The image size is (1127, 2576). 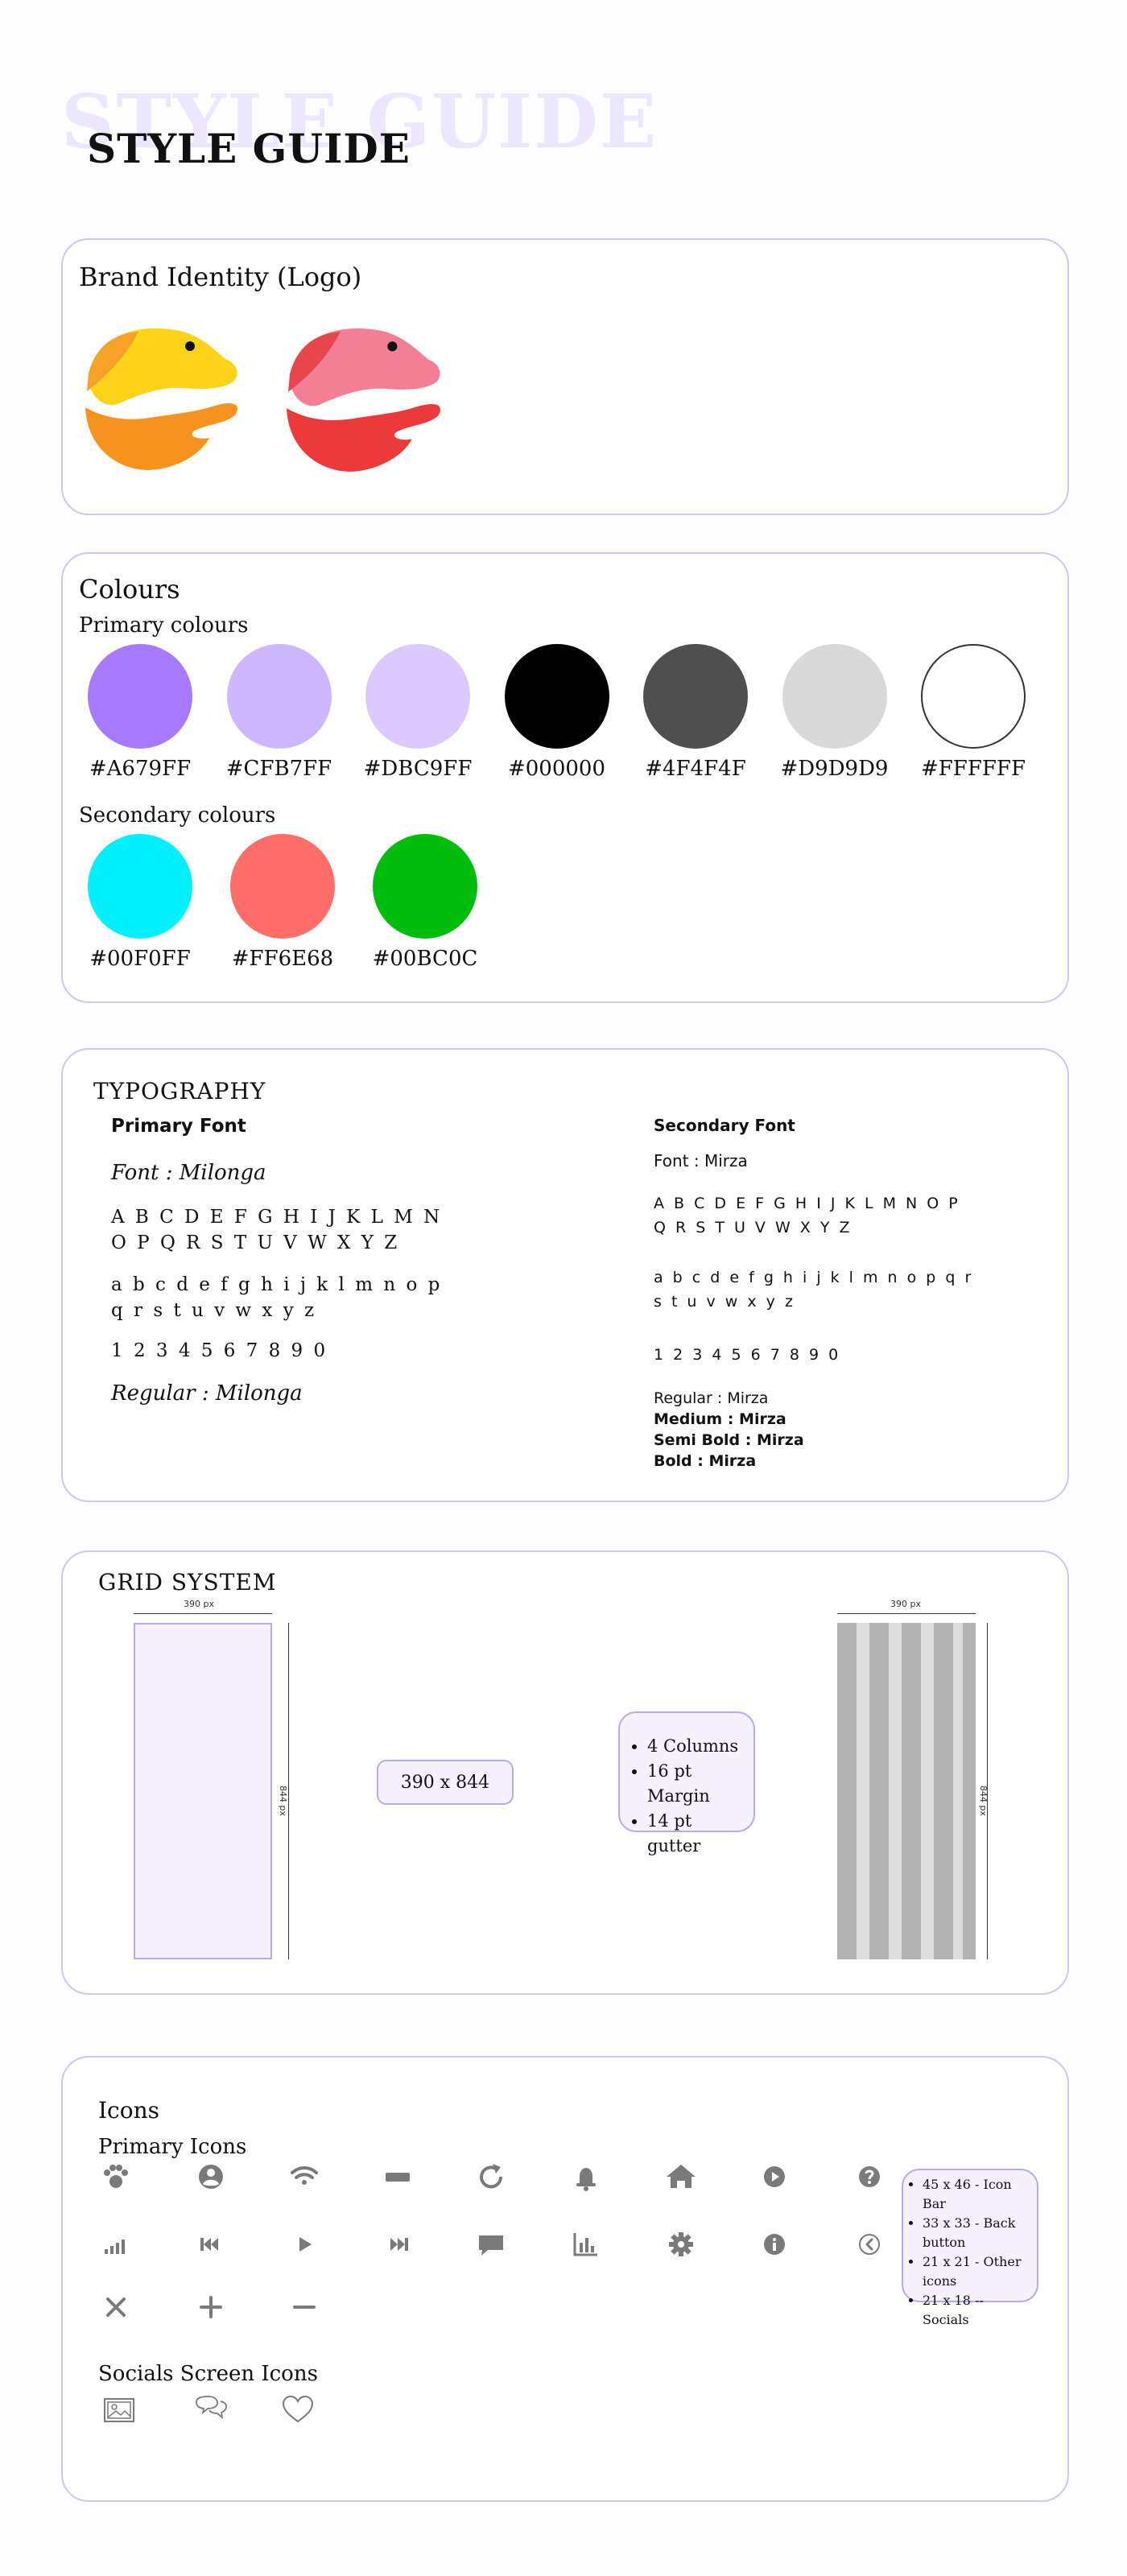 What do you see at coordinates (747, 1355) in the screenshot?
I see `secondary-digits: 1 2 3 4 5 6 7 8 9 0` at bounding box center [747, 1355].